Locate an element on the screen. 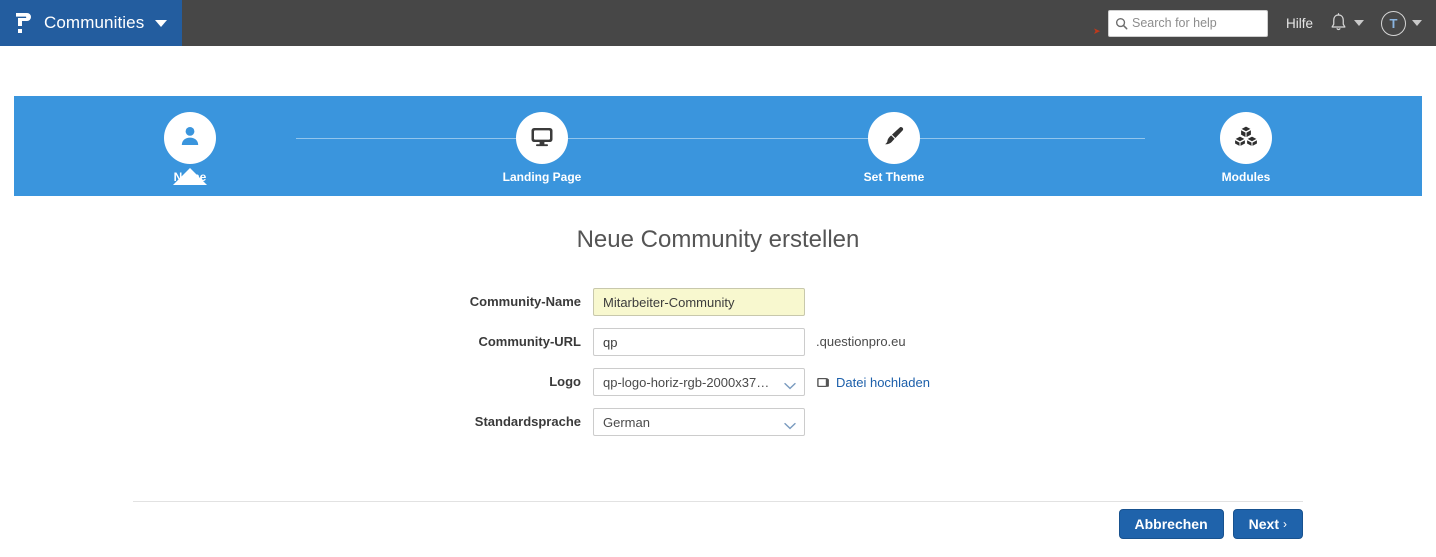  logo-label: Logo is located at coordinates (565, 381).